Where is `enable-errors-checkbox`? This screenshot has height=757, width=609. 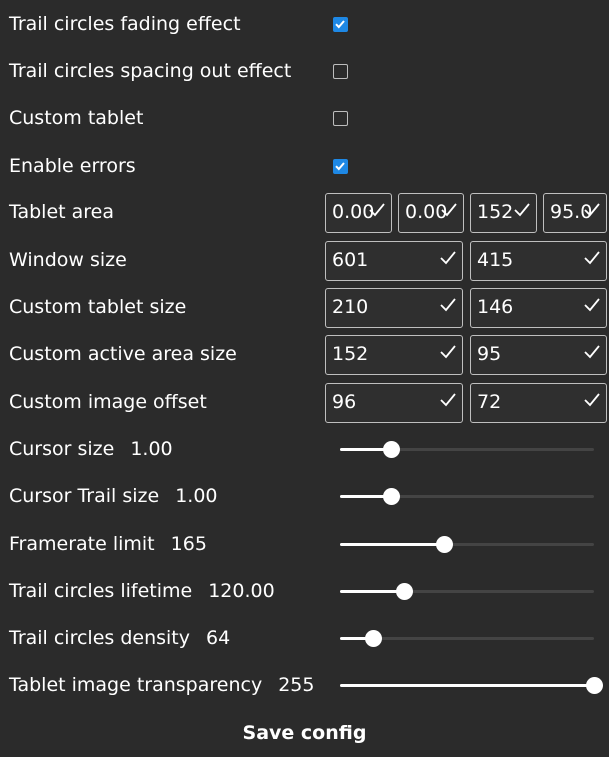
enable-errors-checkbox is located at coordinates (340, 166).